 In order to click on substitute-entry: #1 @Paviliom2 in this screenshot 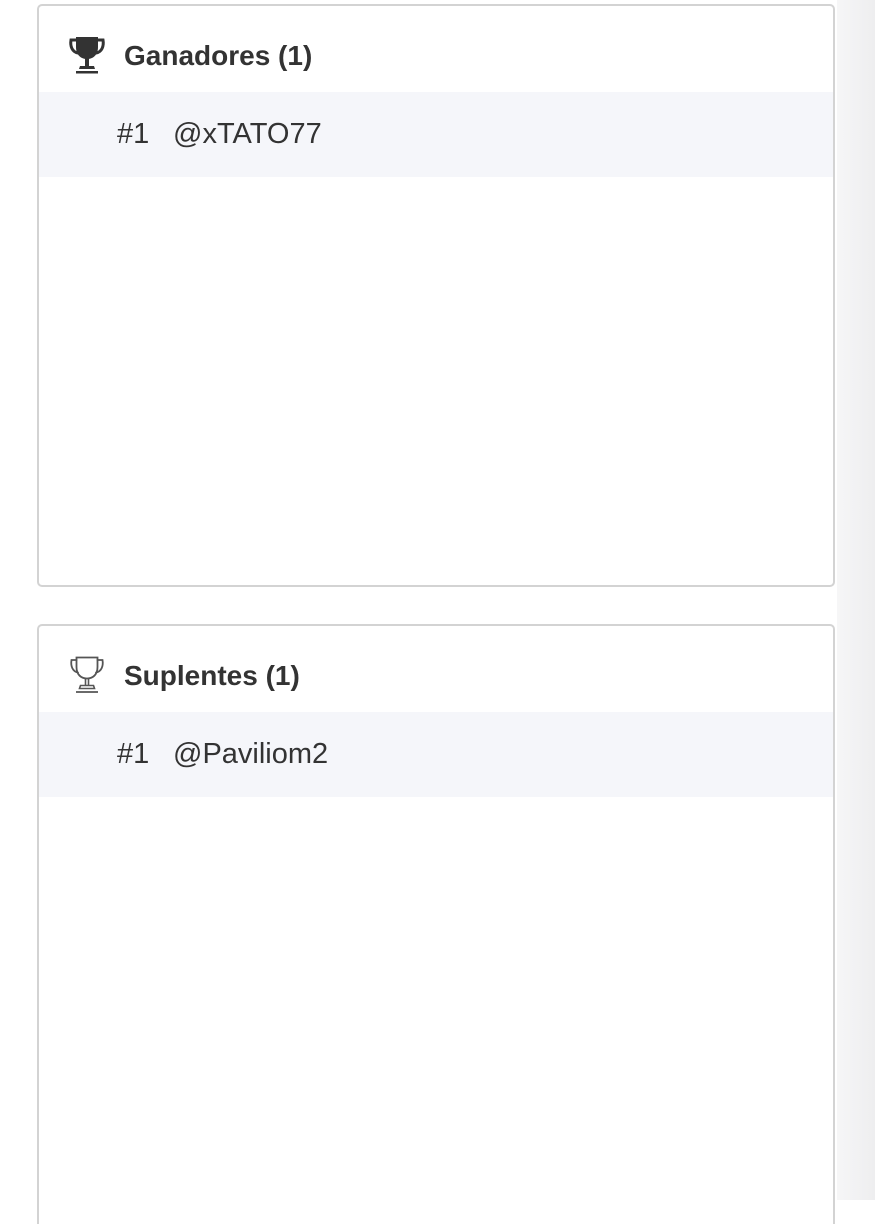, I will do `click(436, 754)`.